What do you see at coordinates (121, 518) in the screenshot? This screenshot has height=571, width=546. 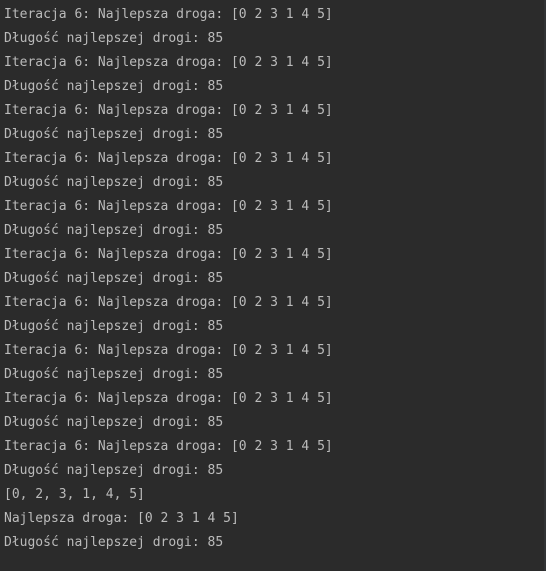 I see `console-line: Najlepsza droga: [0 2 3 1 4 5]` at bounding box center [121, 518].